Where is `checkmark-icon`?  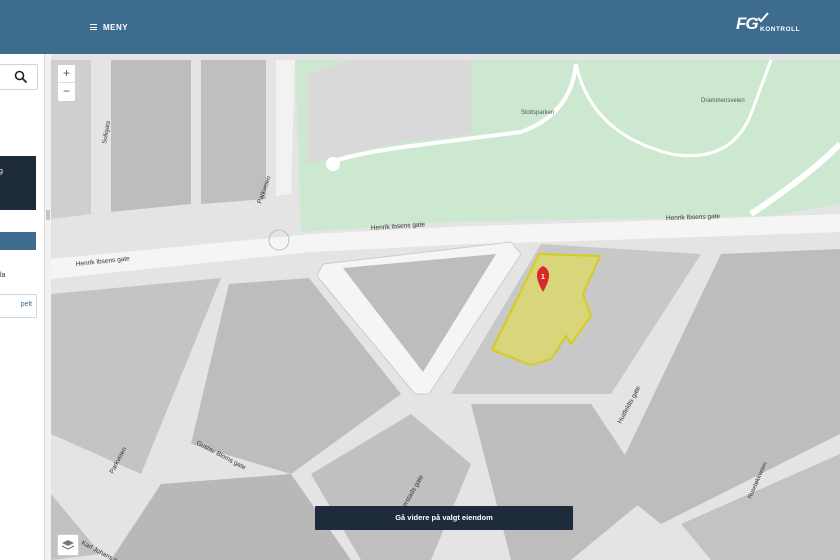 checkmark-icon is located at coordinates (763, 17).